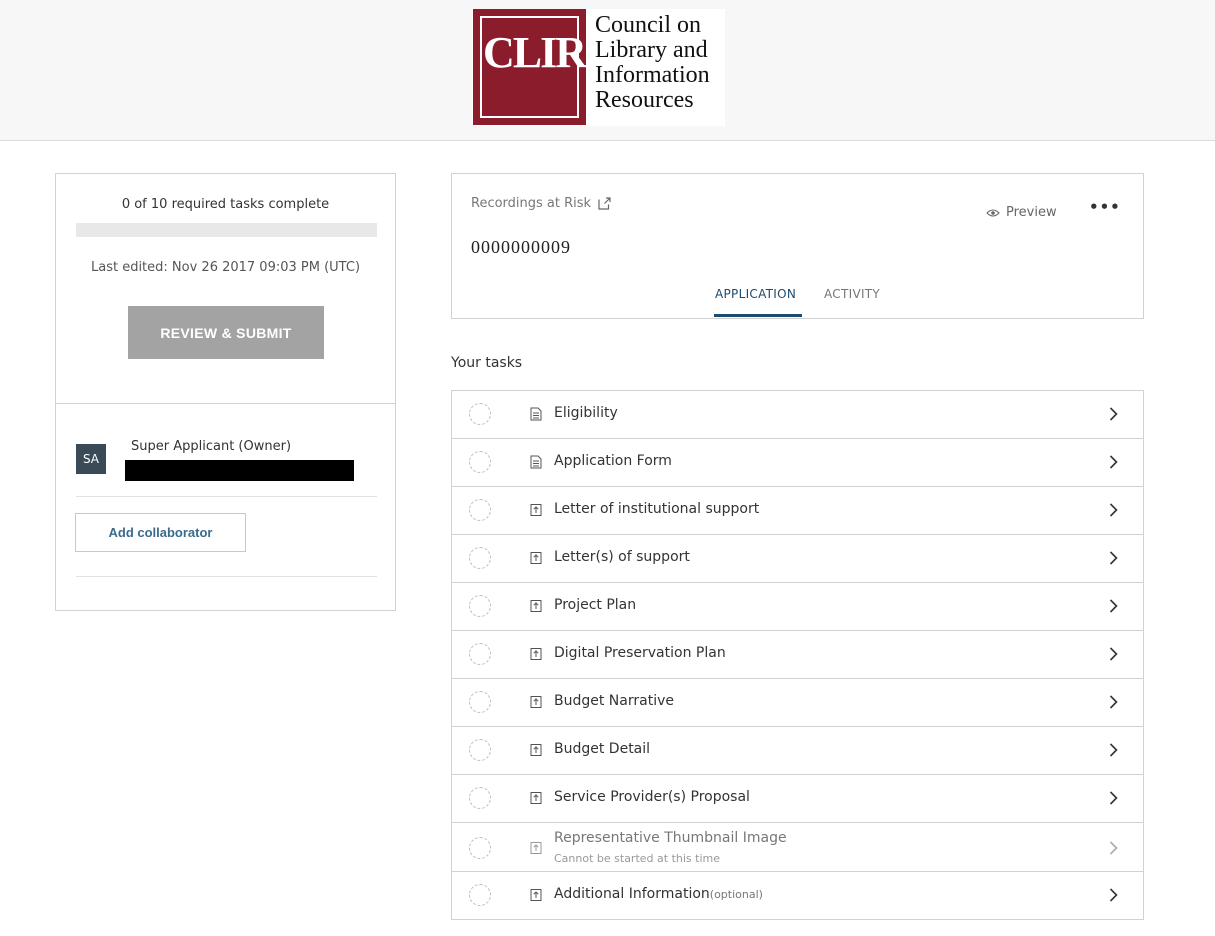 The image size is (1215, 936). I want to click on task-name: Letter of institutional support, so click(657, 509).